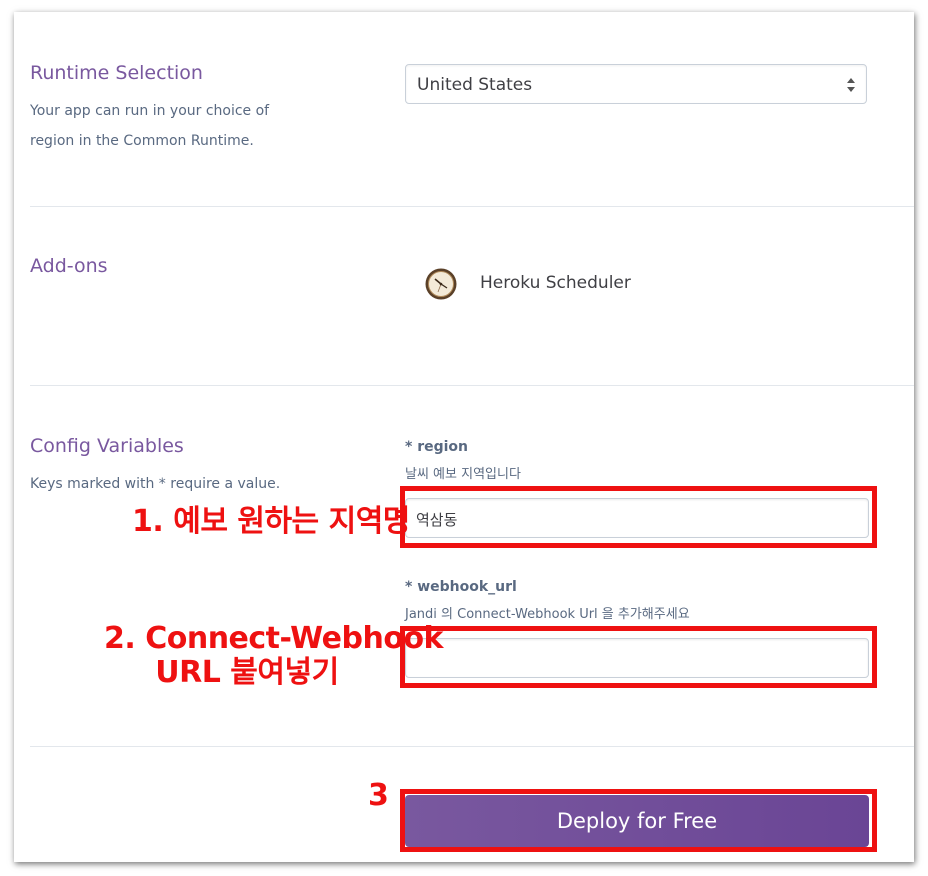 Image resolution: width=928 pixels, height=876 pixels. I want to click on runtime-section-title: Runtime Selection, so click(116, 73).